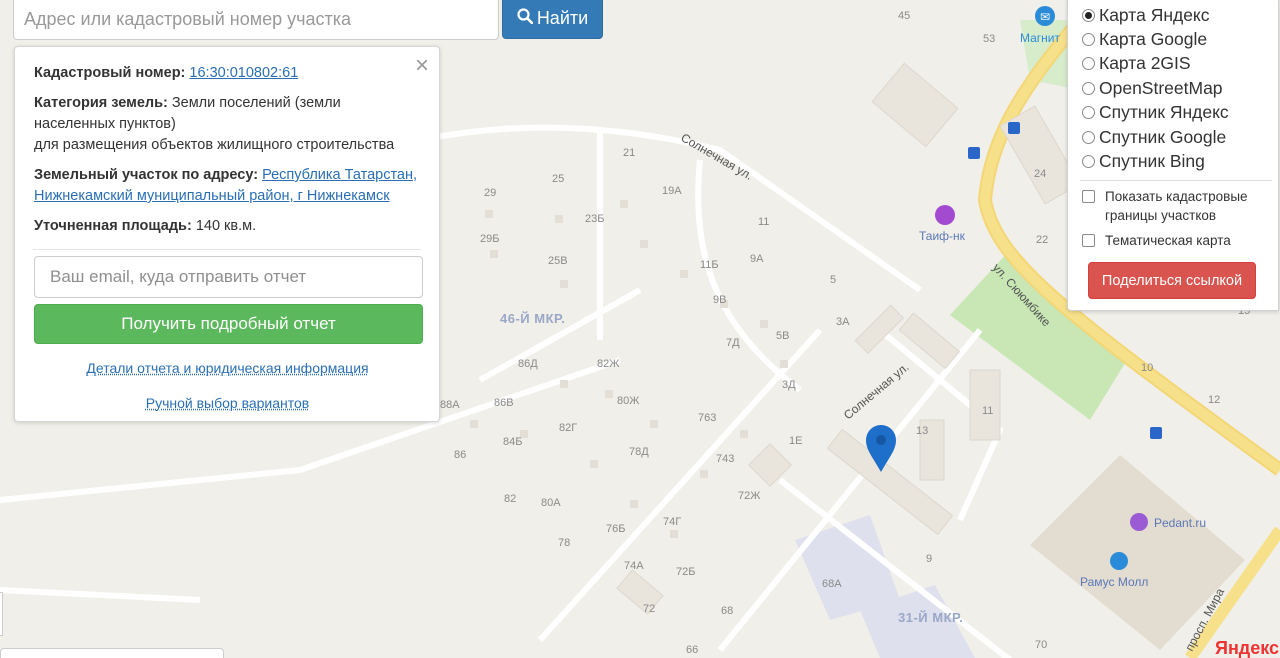 This screenshot has width=1280, height=658. I want to click on svg-text: Pedant.ru, so click(1180, 523).